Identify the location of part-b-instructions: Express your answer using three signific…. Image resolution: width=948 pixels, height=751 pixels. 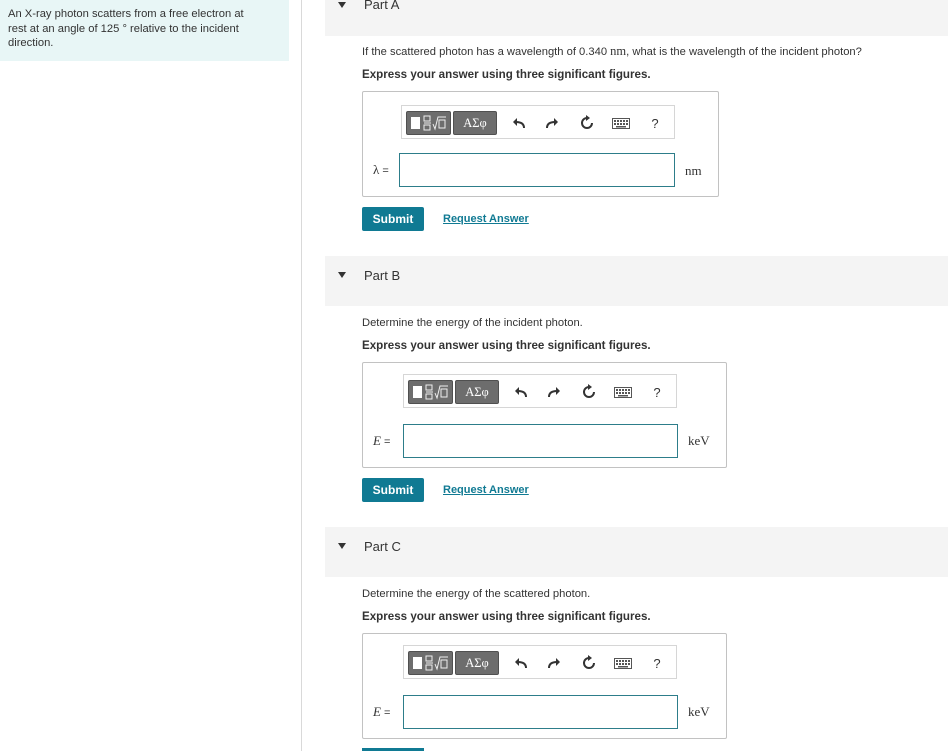
(506, 345).